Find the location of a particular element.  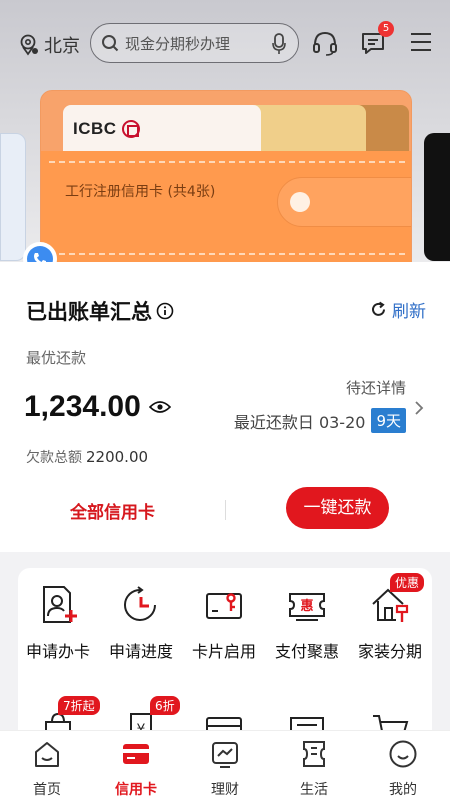

ticket-icon is located at coordinates (314, 754).